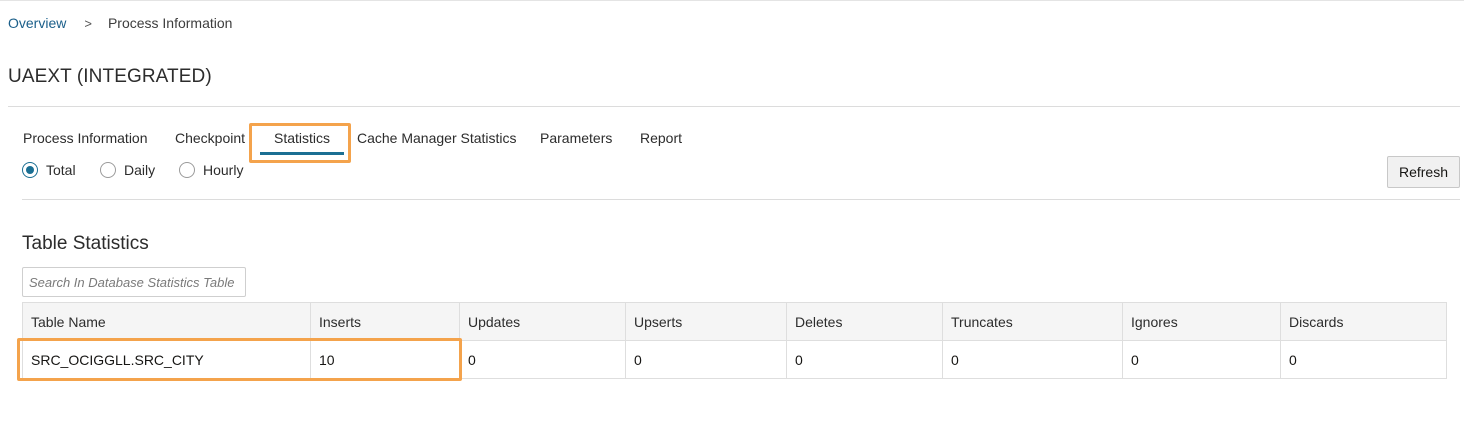 This screenshot has height=421, width=1464. I want to click on tab-cache-manager-statistics: Cache Manager Statistics, so click(437, 142).